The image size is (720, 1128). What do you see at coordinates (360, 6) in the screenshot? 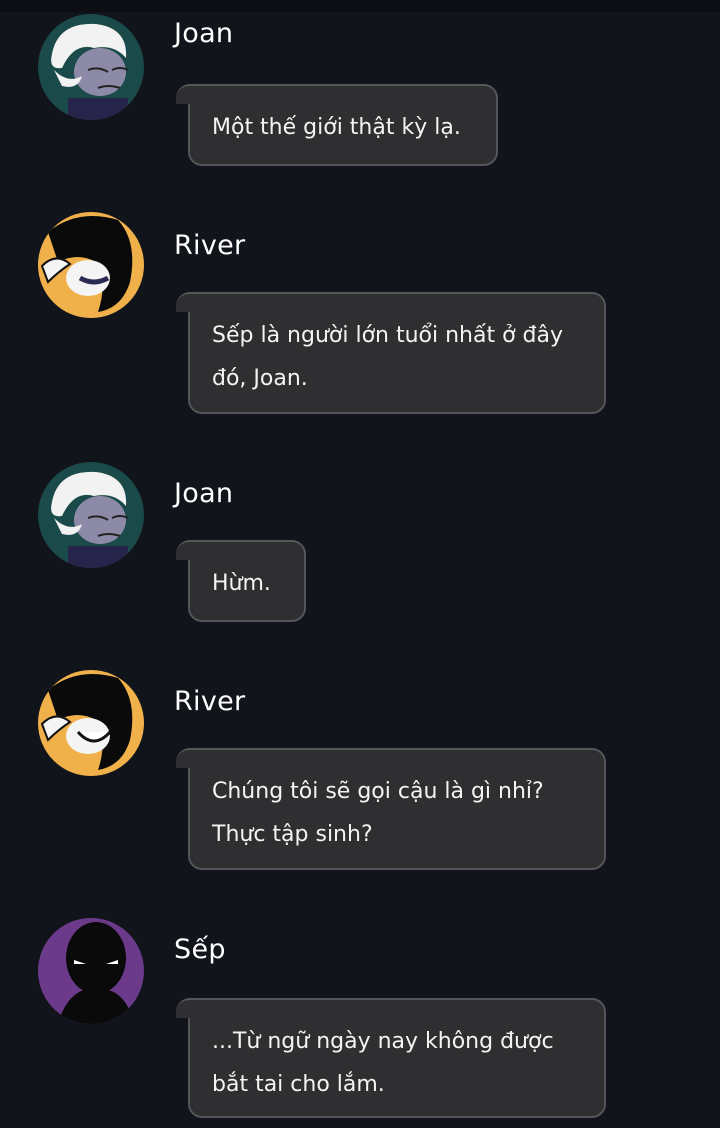
I see `top-bar` at bounding box center [360, 6].